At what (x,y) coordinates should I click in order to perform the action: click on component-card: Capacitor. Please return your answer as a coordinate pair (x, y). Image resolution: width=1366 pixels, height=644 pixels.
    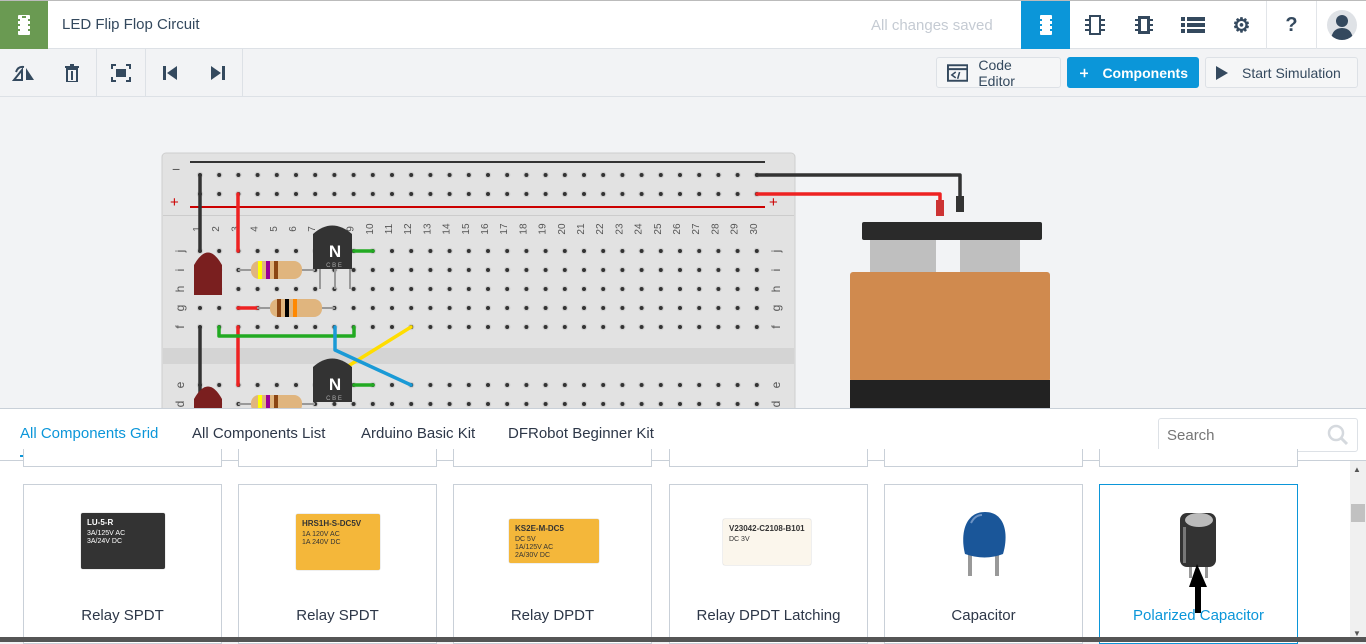
    Looking at the image, I should click on (983, 564).